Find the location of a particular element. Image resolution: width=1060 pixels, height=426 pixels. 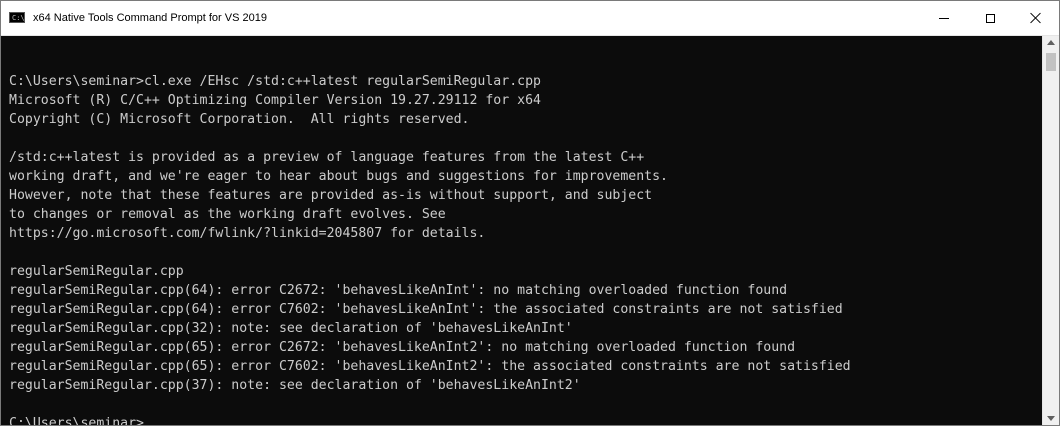

console-line: C:\Users\seminar> is located at coordinates (76, 420).